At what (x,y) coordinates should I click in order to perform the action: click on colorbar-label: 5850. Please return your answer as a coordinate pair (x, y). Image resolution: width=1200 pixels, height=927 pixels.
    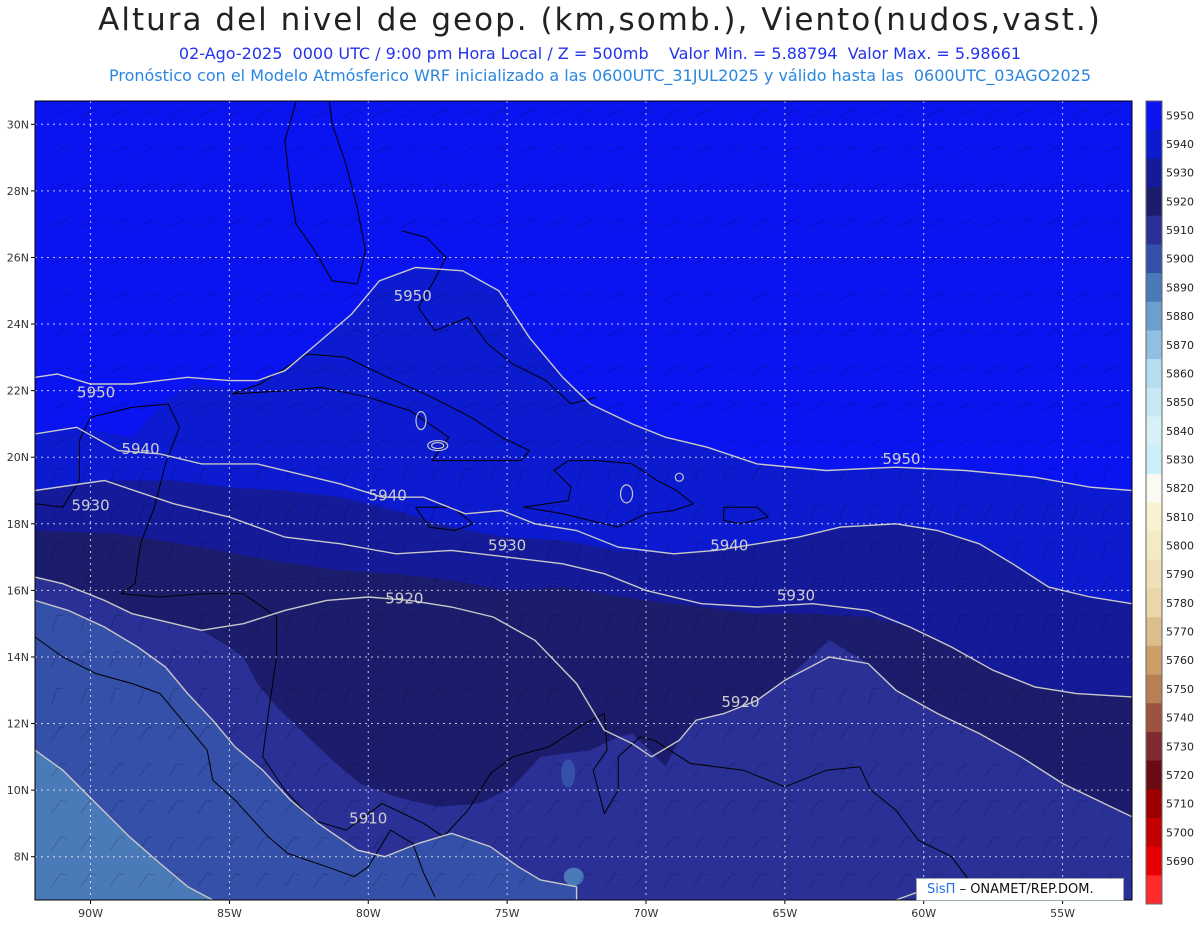
    Looking at the image, I should click on (1180, 402).